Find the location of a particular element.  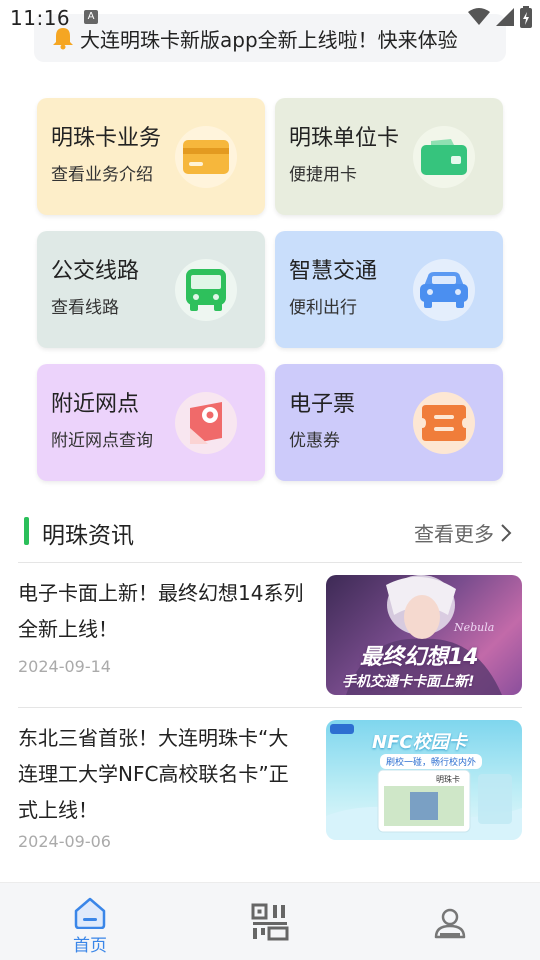

service-card-business: 明珠卡业务 查看业务介绍 is located at coordinates (151, 156).